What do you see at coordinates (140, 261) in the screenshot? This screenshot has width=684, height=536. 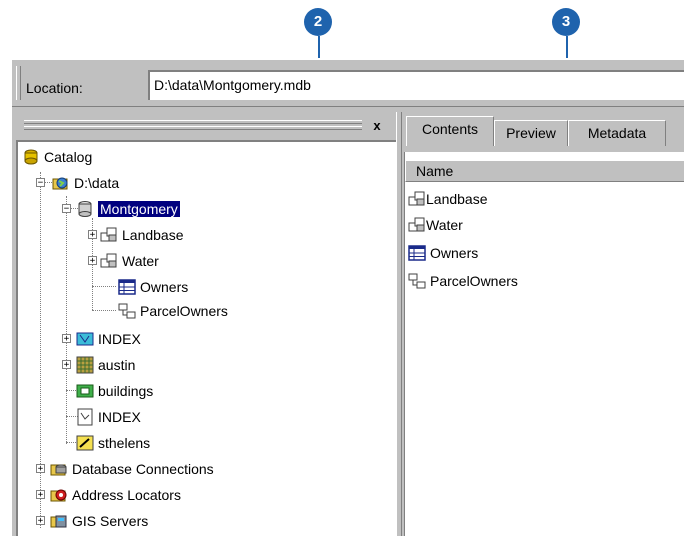 I see `tree-item-label: Water` at bounding box center [140, 261].